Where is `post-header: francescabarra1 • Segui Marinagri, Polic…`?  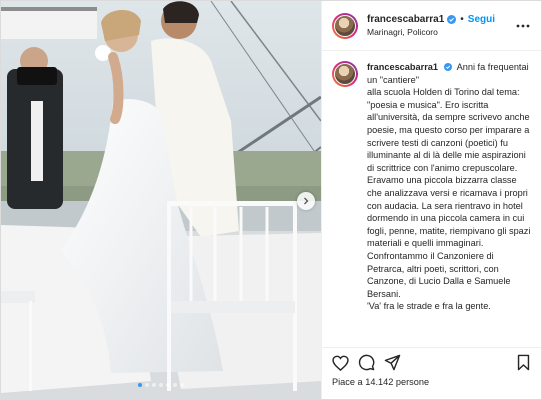
post-header: francescabarra1 • Segui Marinagri, Polic… is located at coordinates (431, 26).